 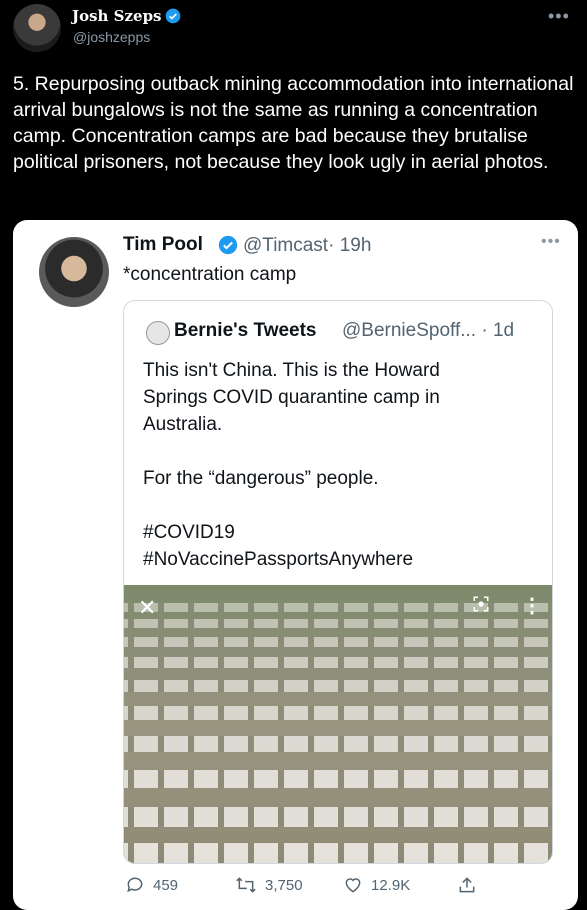 I want to click on author-avatar, so click(x=37, y=28).